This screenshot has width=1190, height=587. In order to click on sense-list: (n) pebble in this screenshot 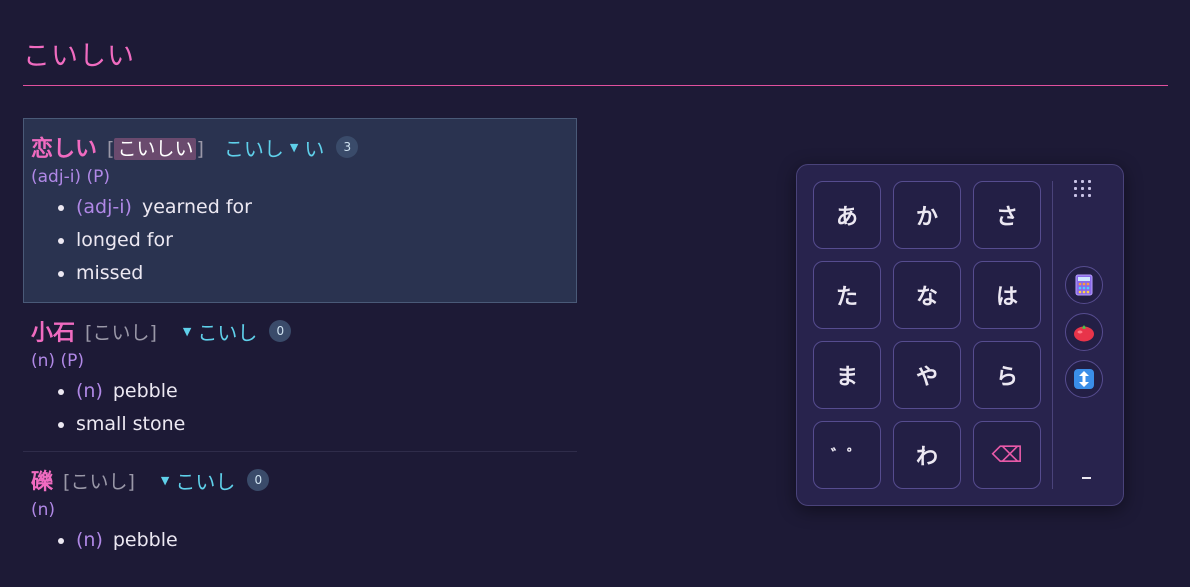, I will do `click(300, 540)`.